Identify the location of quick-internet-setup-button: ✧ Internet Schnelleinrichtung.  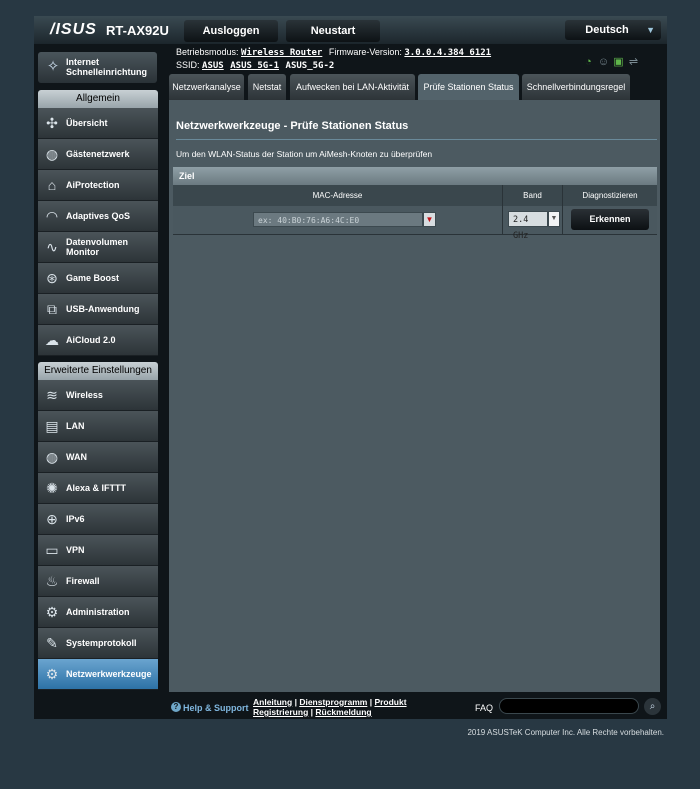
(97, 67).